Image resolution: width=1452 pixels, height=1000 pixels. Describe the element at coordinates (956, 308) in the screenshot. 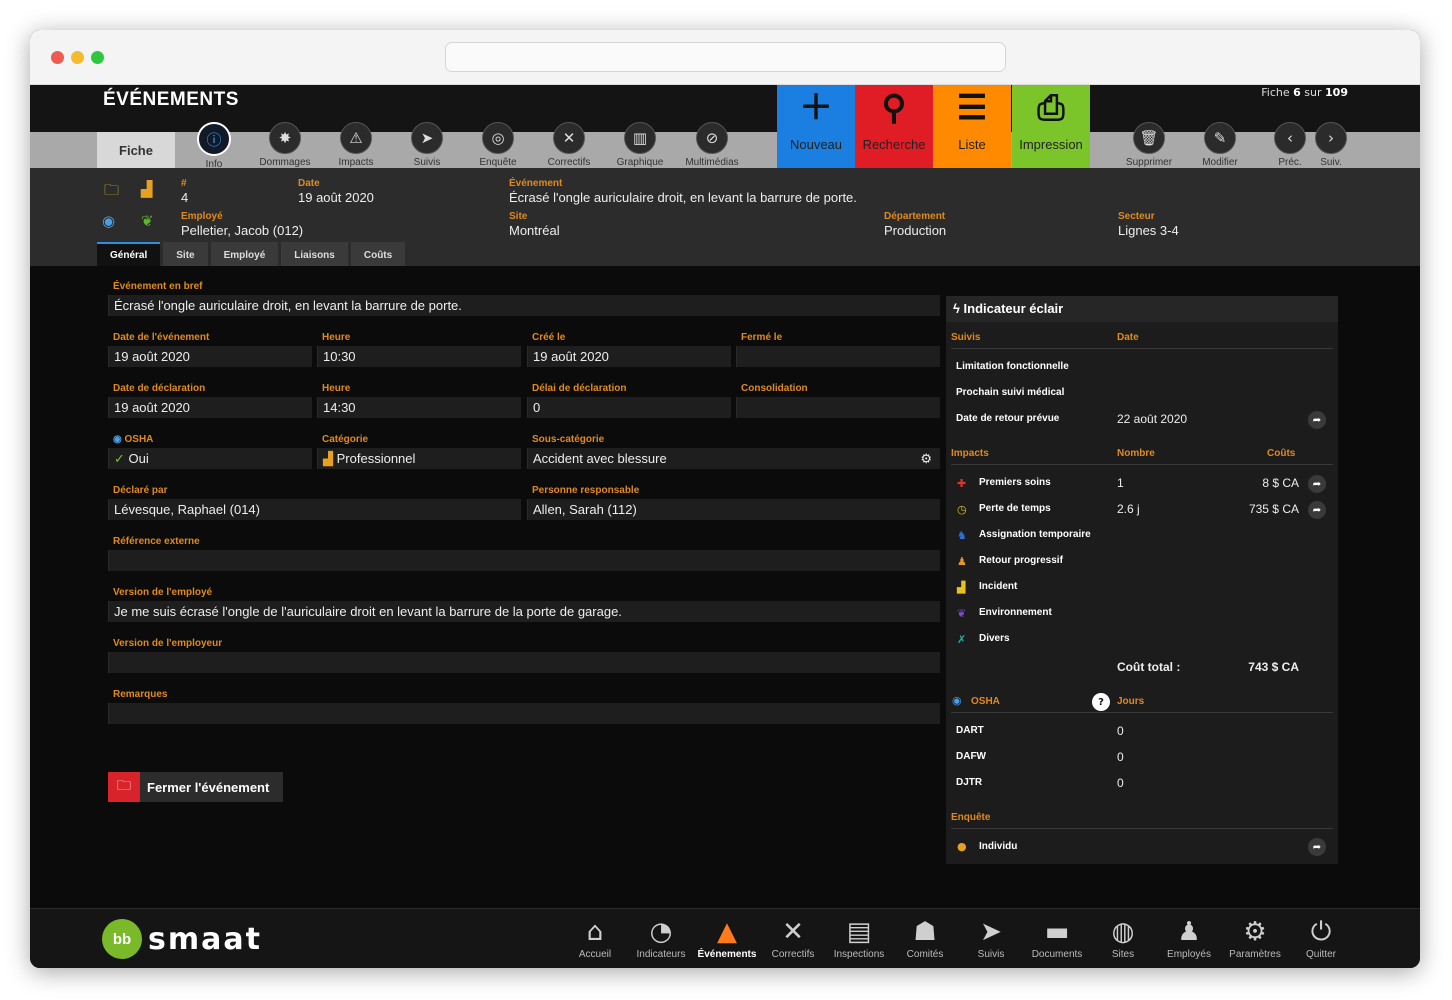

I see `bolt-icon: ϟ` at that location.